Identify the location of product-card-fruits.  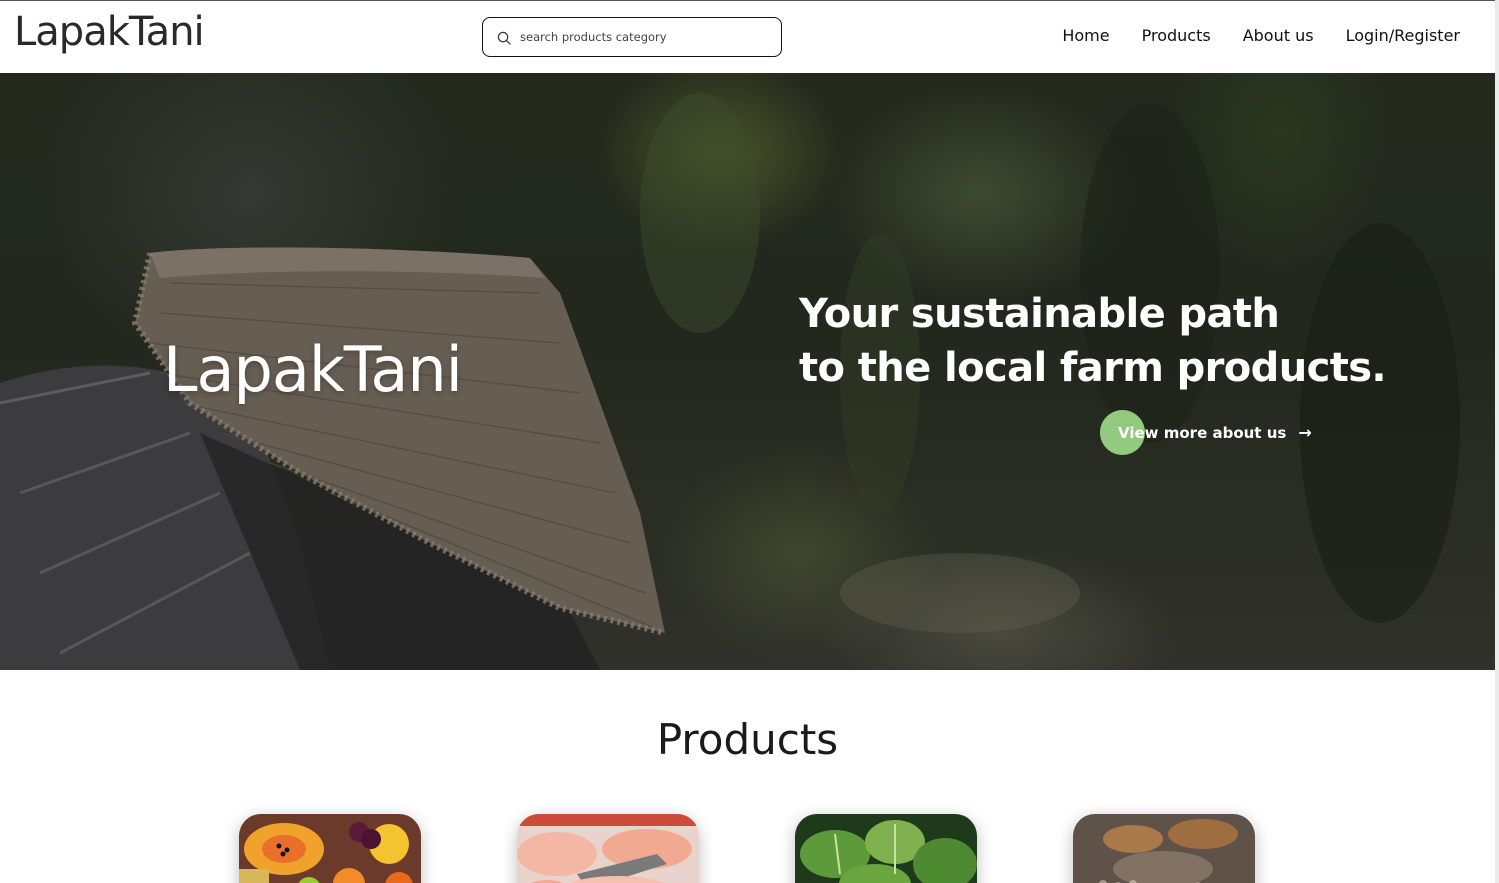
(330, 848).